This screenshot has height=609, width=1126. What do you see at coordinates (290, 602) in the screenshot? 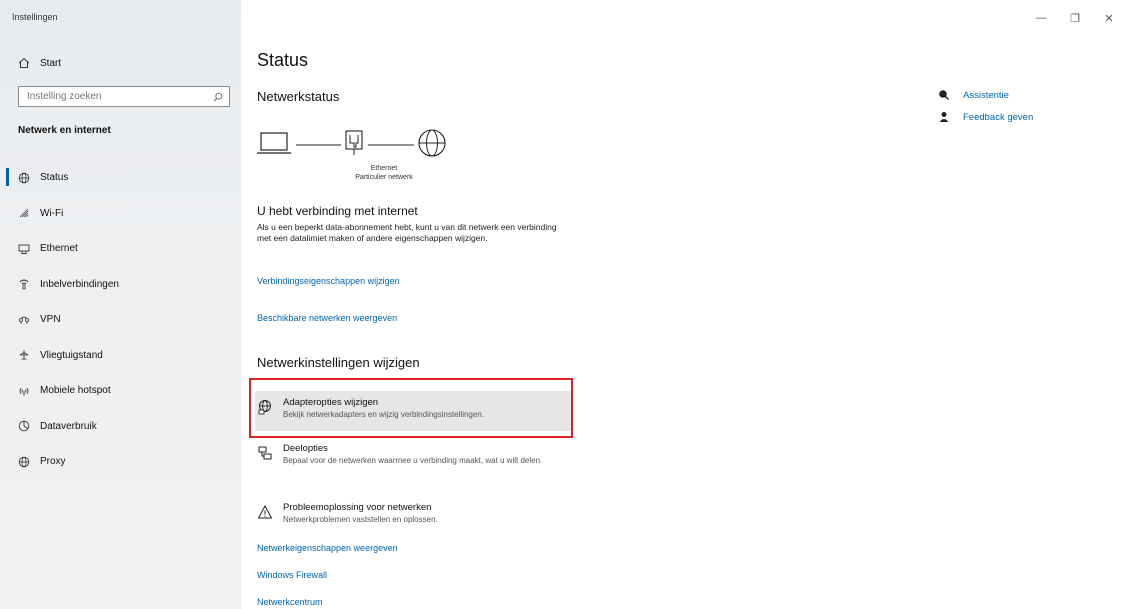
I see `network-center-link: Netwerkcentrum` at bounding box center [290, 602].